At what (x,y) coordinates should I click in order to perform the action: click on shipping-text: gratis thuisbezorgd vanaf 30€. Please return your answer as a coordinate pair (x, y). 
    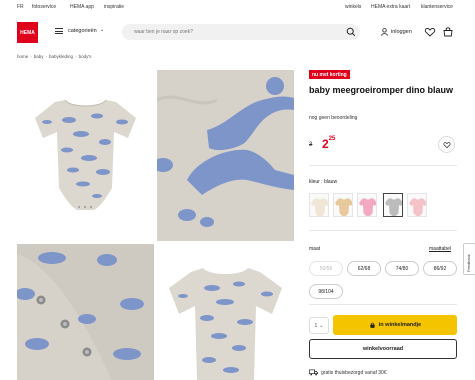
    Looking at the image, I should click on (354, 372).